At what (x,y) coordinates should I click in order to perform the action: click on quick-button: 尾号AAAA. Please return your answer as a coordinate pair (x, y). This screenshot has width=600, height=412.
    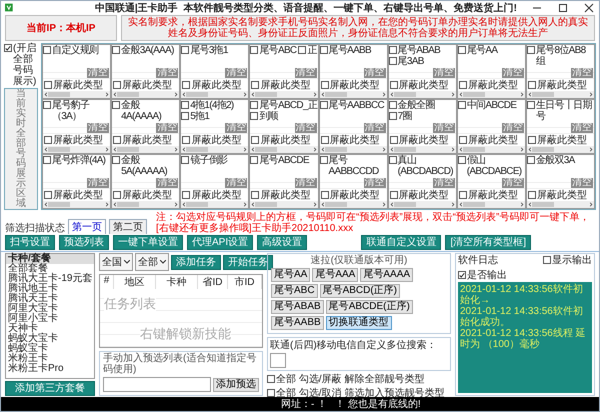
    Looking at the image, I should click on (387, 275).